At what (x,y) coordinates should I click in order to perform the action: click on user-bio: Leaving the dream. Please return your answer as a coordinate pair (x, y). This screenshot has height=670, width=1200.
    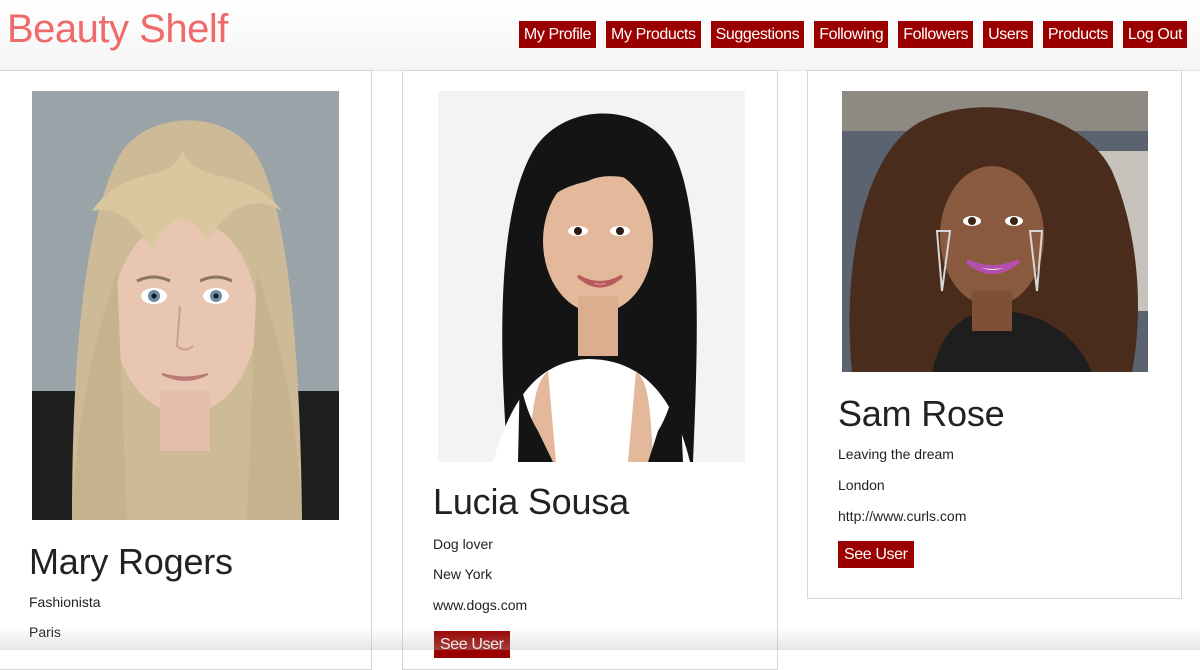
    Looking at the image, I should click on (896, 454).